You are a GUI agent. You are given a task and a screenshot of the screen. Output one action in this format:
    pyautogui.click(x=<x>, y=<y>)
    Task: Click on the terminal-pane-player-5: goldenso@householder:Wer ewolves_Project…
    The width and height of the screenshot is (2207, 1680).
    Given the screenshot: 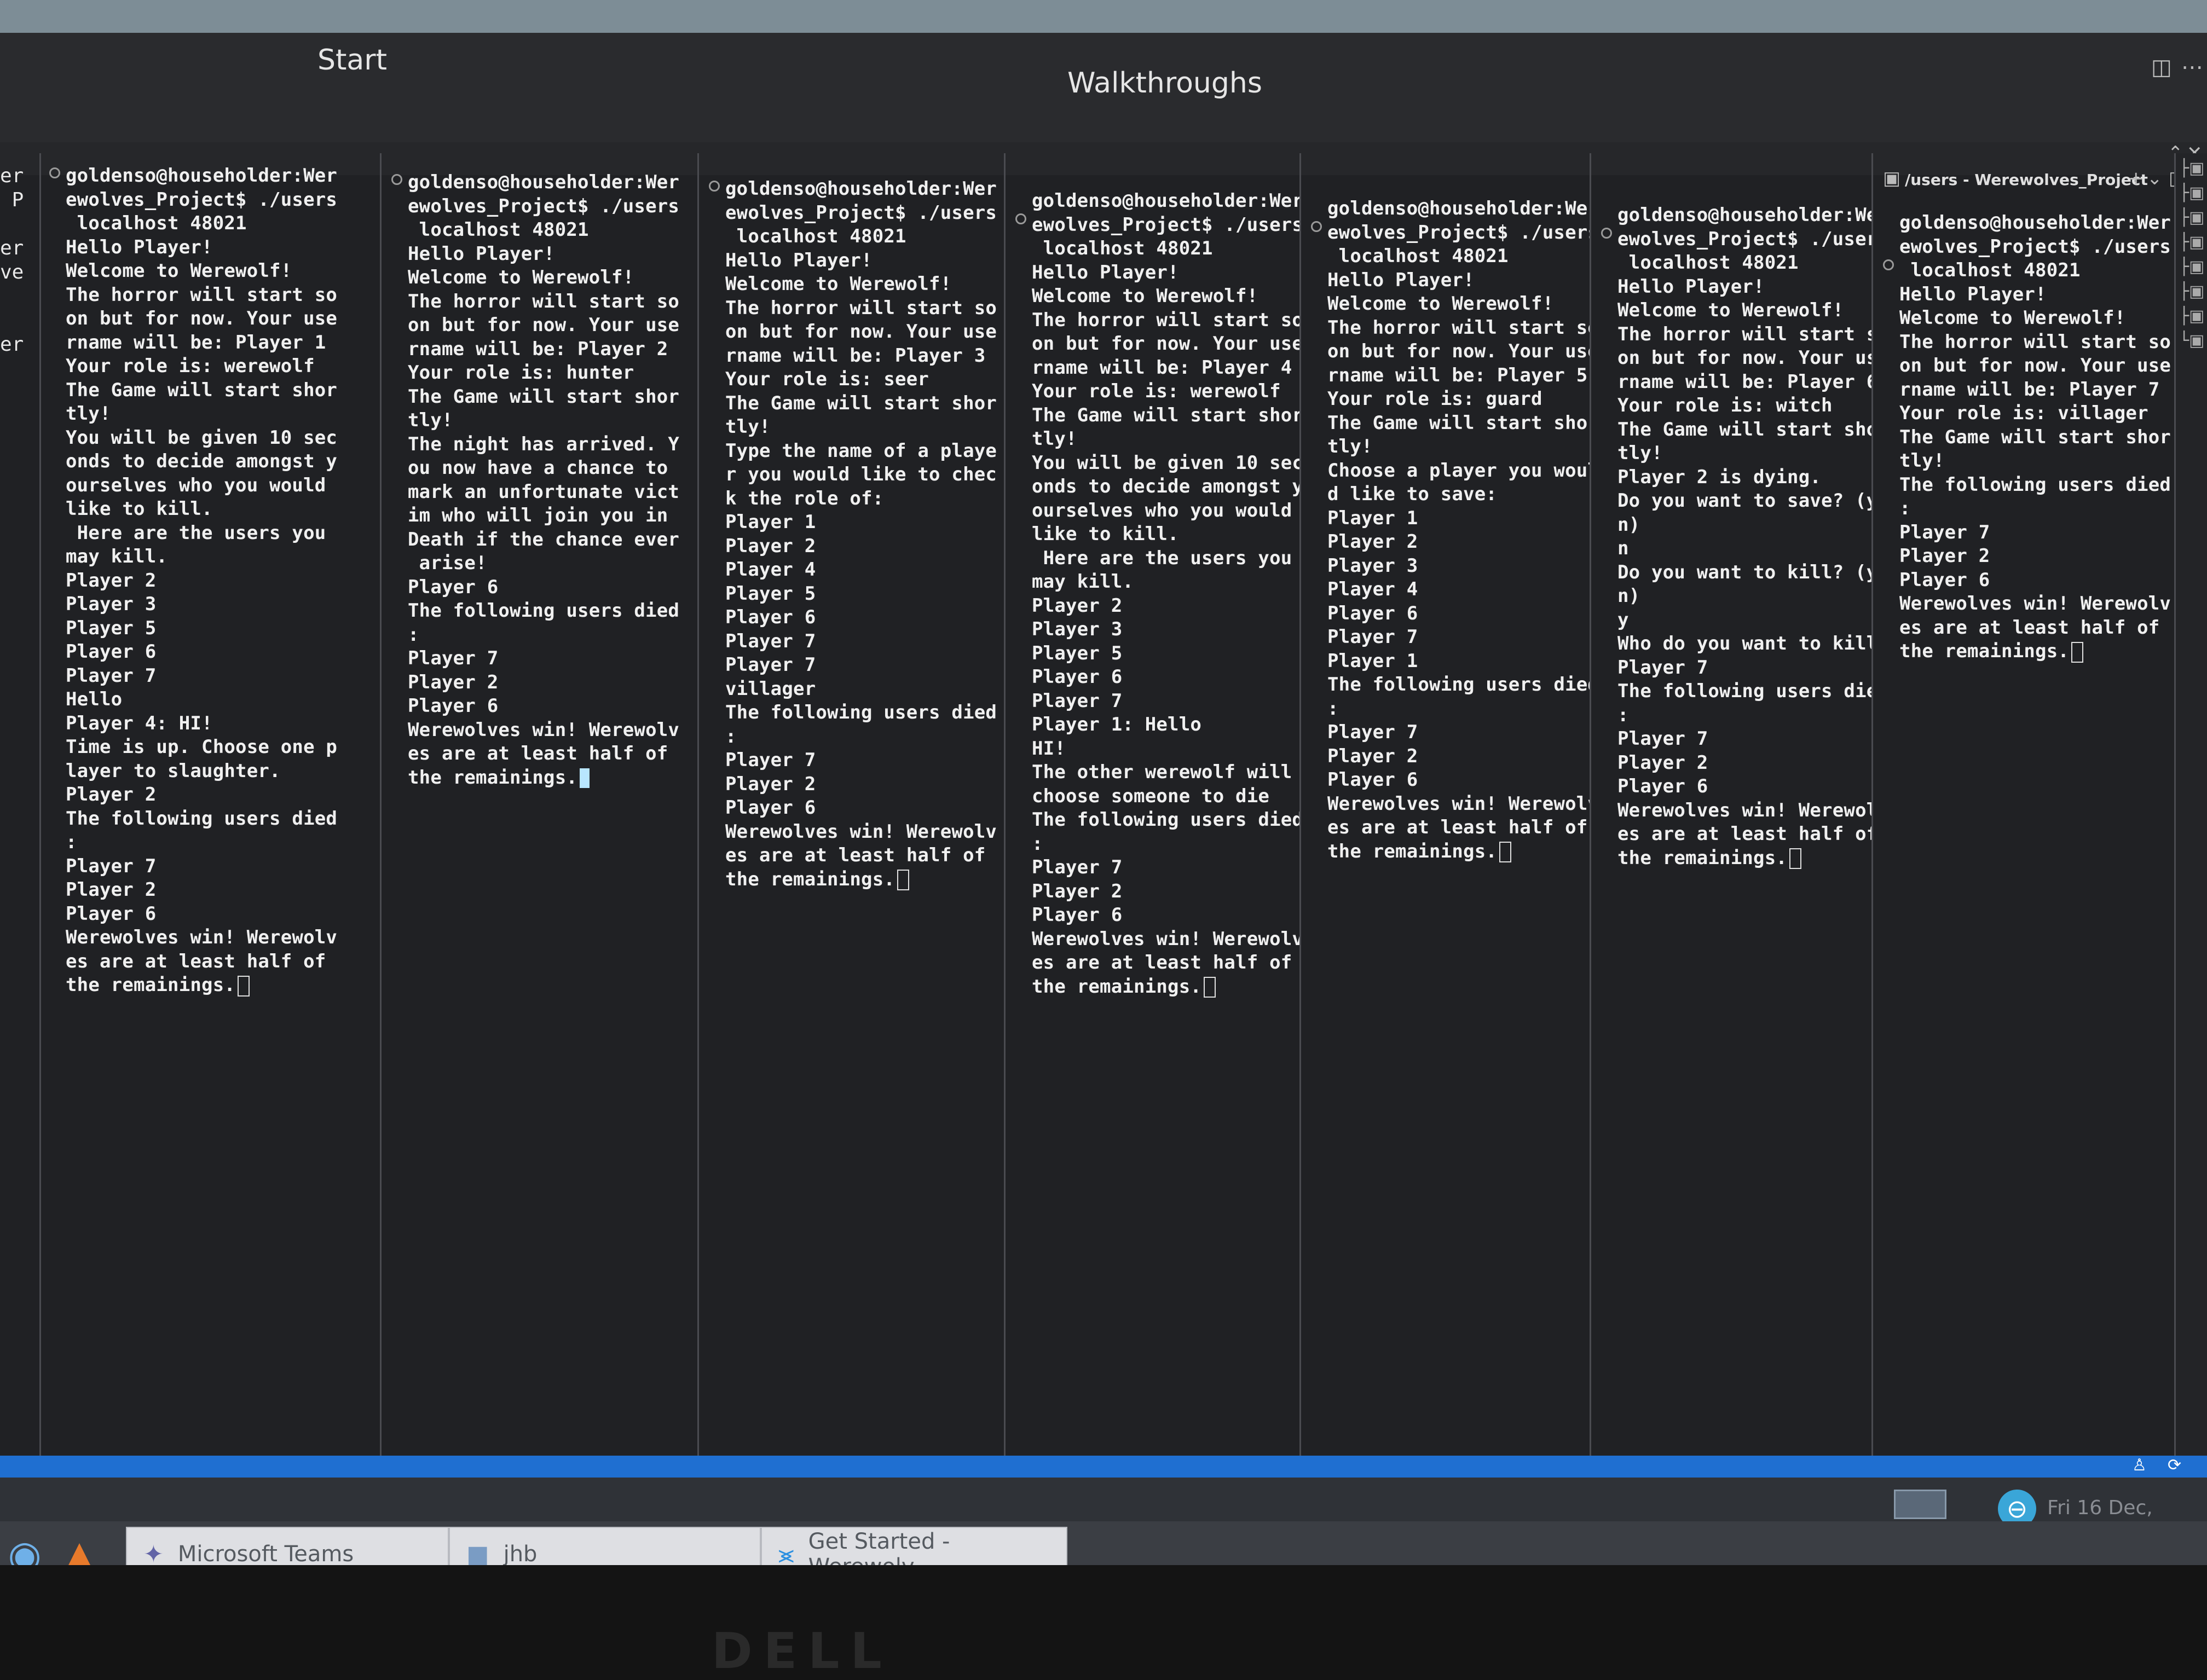 What is the action you would take?
    pyautogui.click(x=1446, y=810)
    